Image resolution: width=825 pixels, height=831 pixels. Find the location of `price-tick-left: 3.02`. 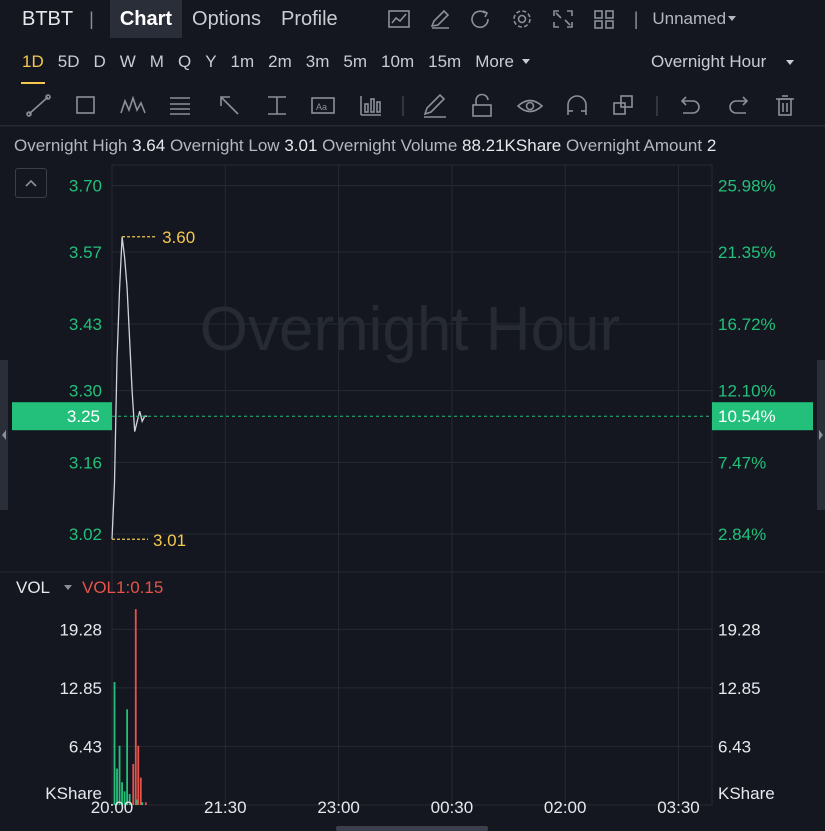

price-tick-left: 3.02 is located at coordinates (85, 534).